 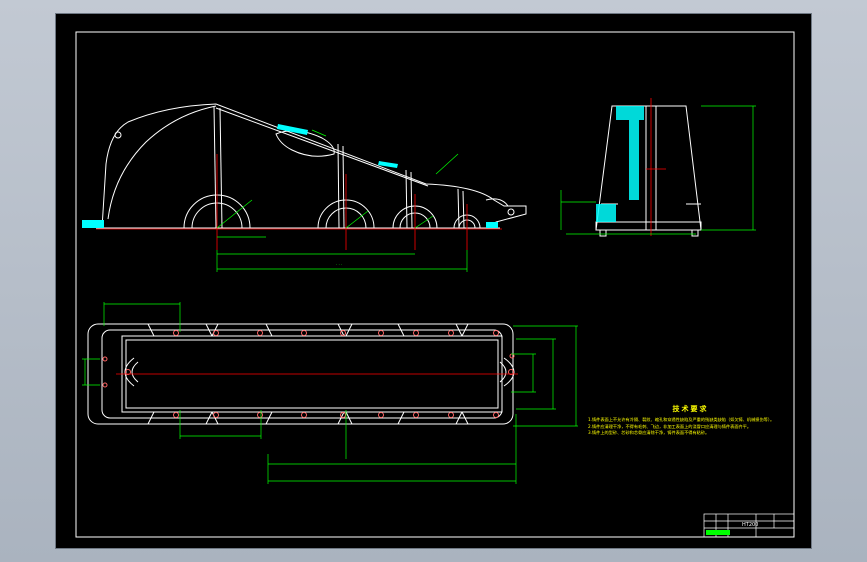 I want to click on housing-inner-curve, so click(x=162, y=162).